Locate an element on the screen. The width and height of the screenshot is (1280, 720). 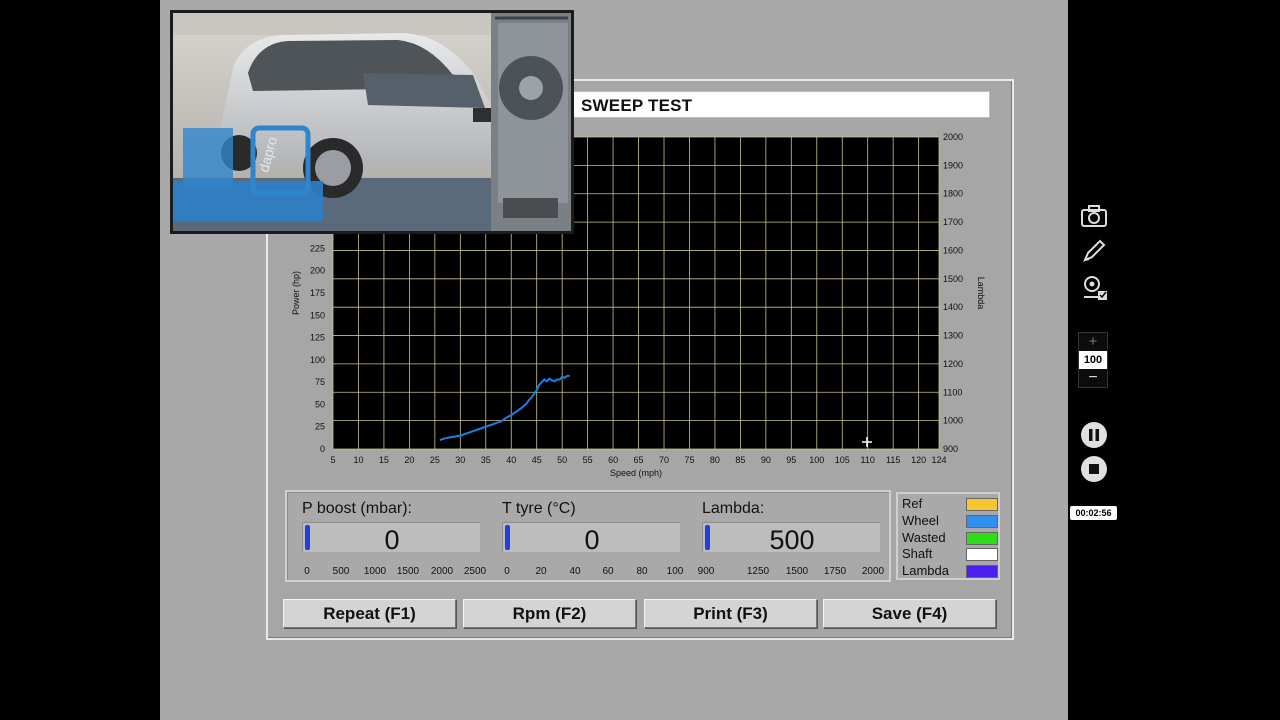
y-right-tick-label: 1600 is located at coordinates (953, 250).